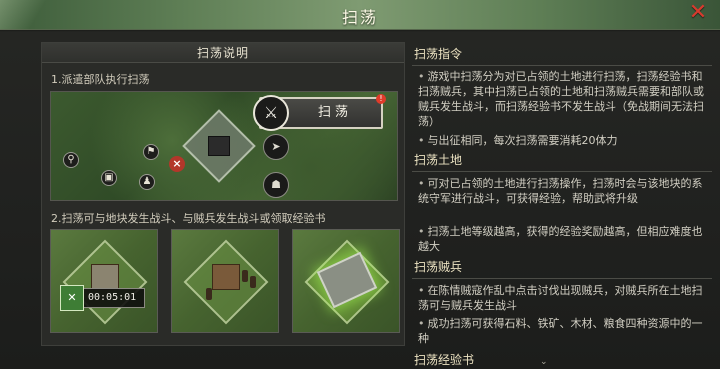  Describe the element at coordinates (271, 113) in the screenshot. I see `blade-icon: ⚔` at that location.